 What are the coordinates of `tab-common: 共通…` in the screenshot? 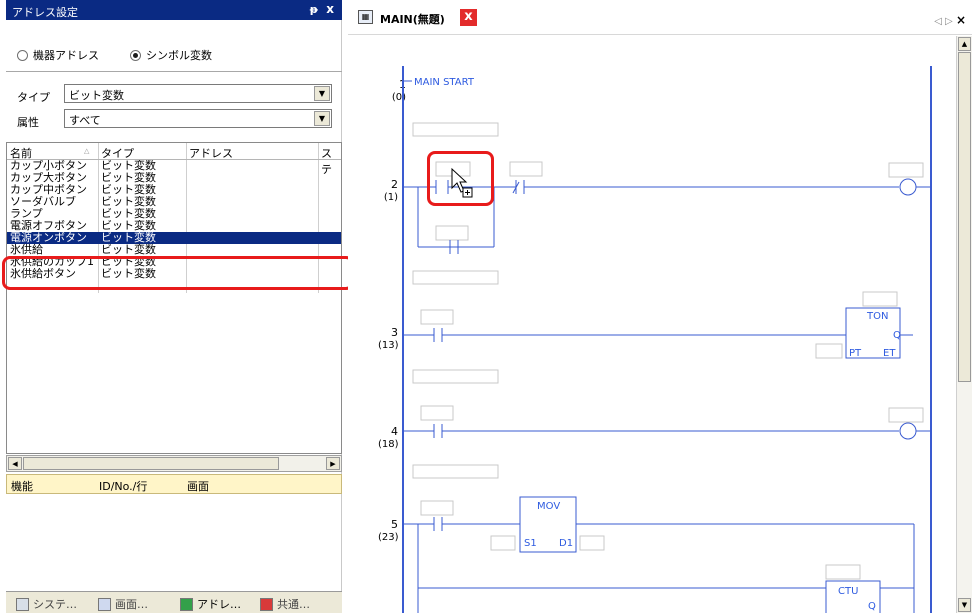 It's located at (285, 604).